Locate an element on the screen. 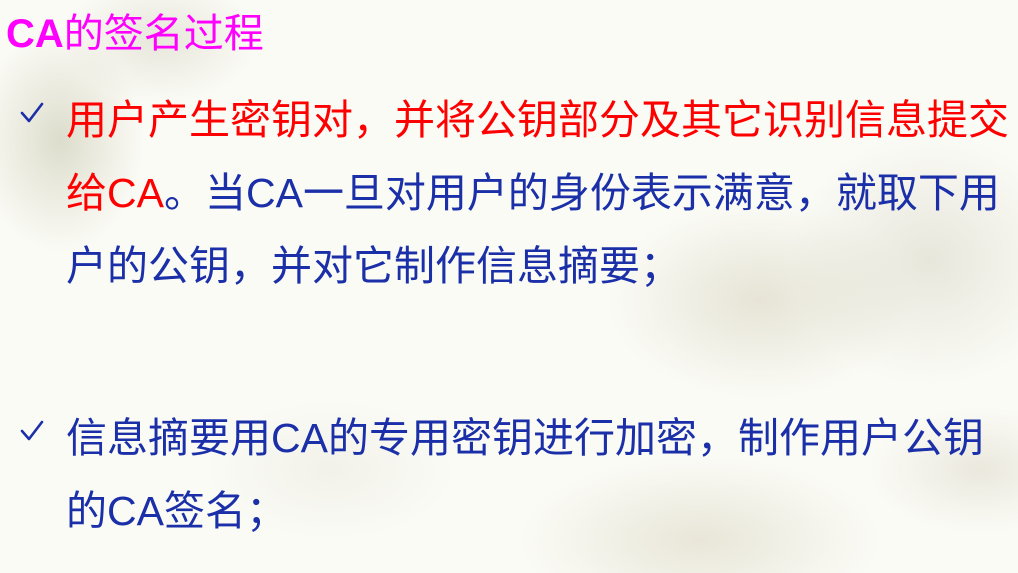 Image resolution: width=1018 pixels, height=573 pixels. bullet-1-seg-2: 。当 is located at coordinates (204, 193).